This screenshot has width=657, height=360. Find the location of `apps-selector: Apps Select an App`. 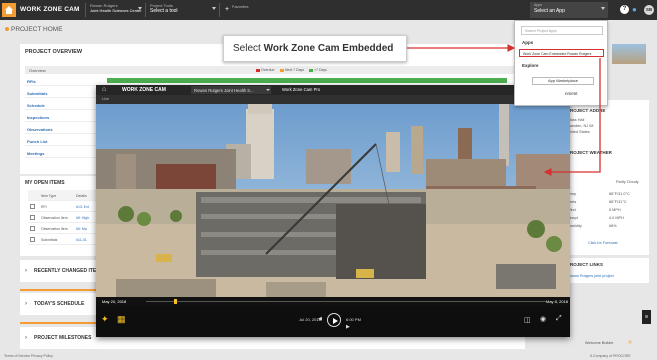

apps-selector: Apps Select an App is located at coordinates (569, 10).